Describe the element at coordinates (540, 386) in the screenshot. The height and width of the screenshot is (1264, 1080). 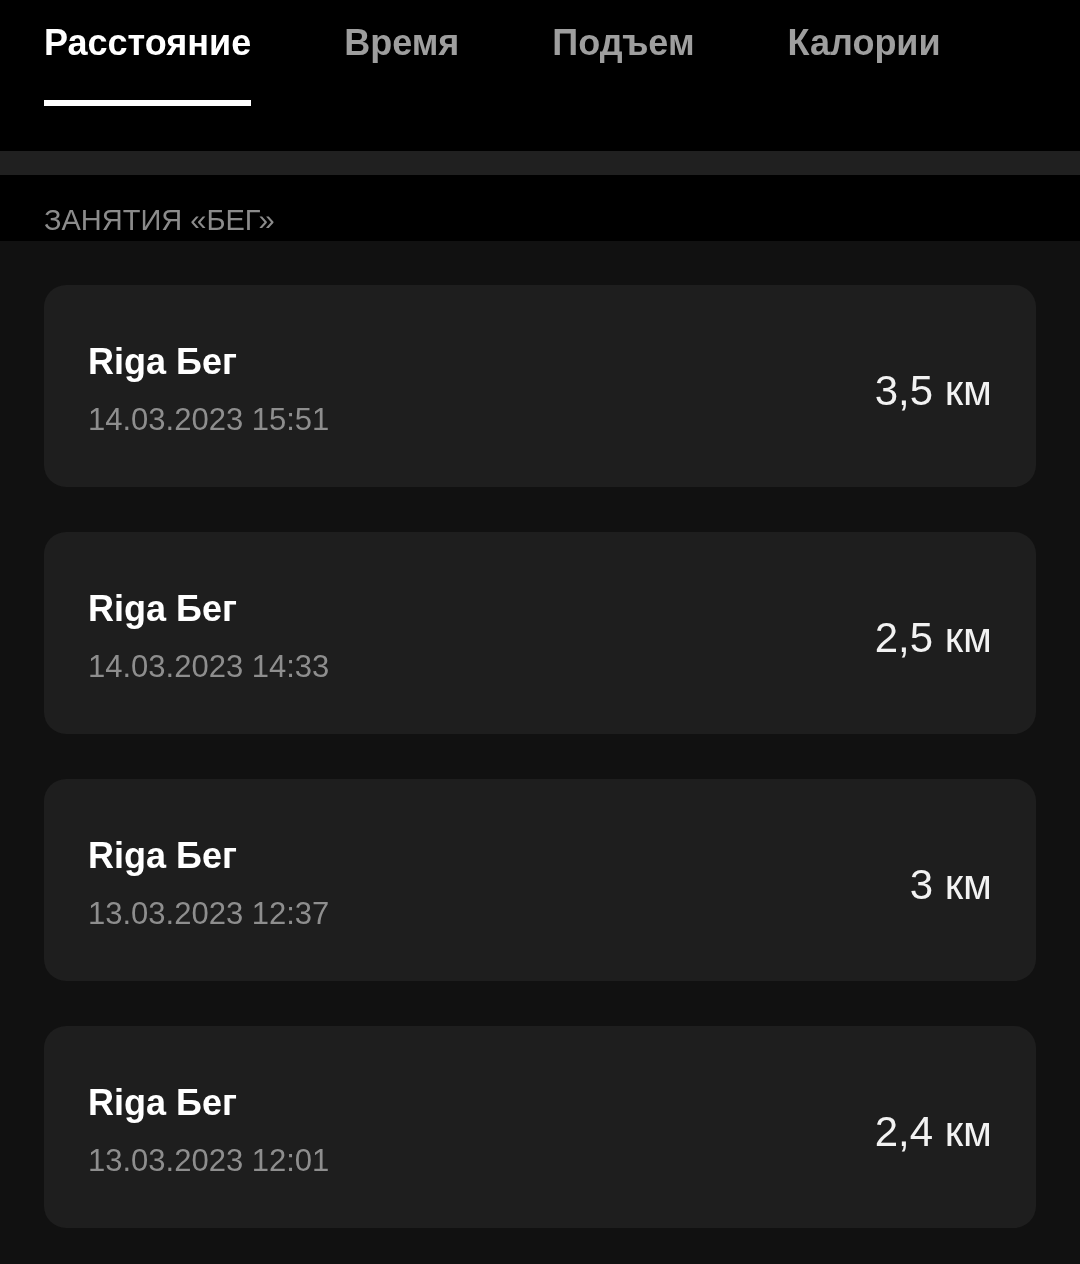
I see `activity-card: Riga Бег 14.03.2023 15:51 3,5 км` at that location.